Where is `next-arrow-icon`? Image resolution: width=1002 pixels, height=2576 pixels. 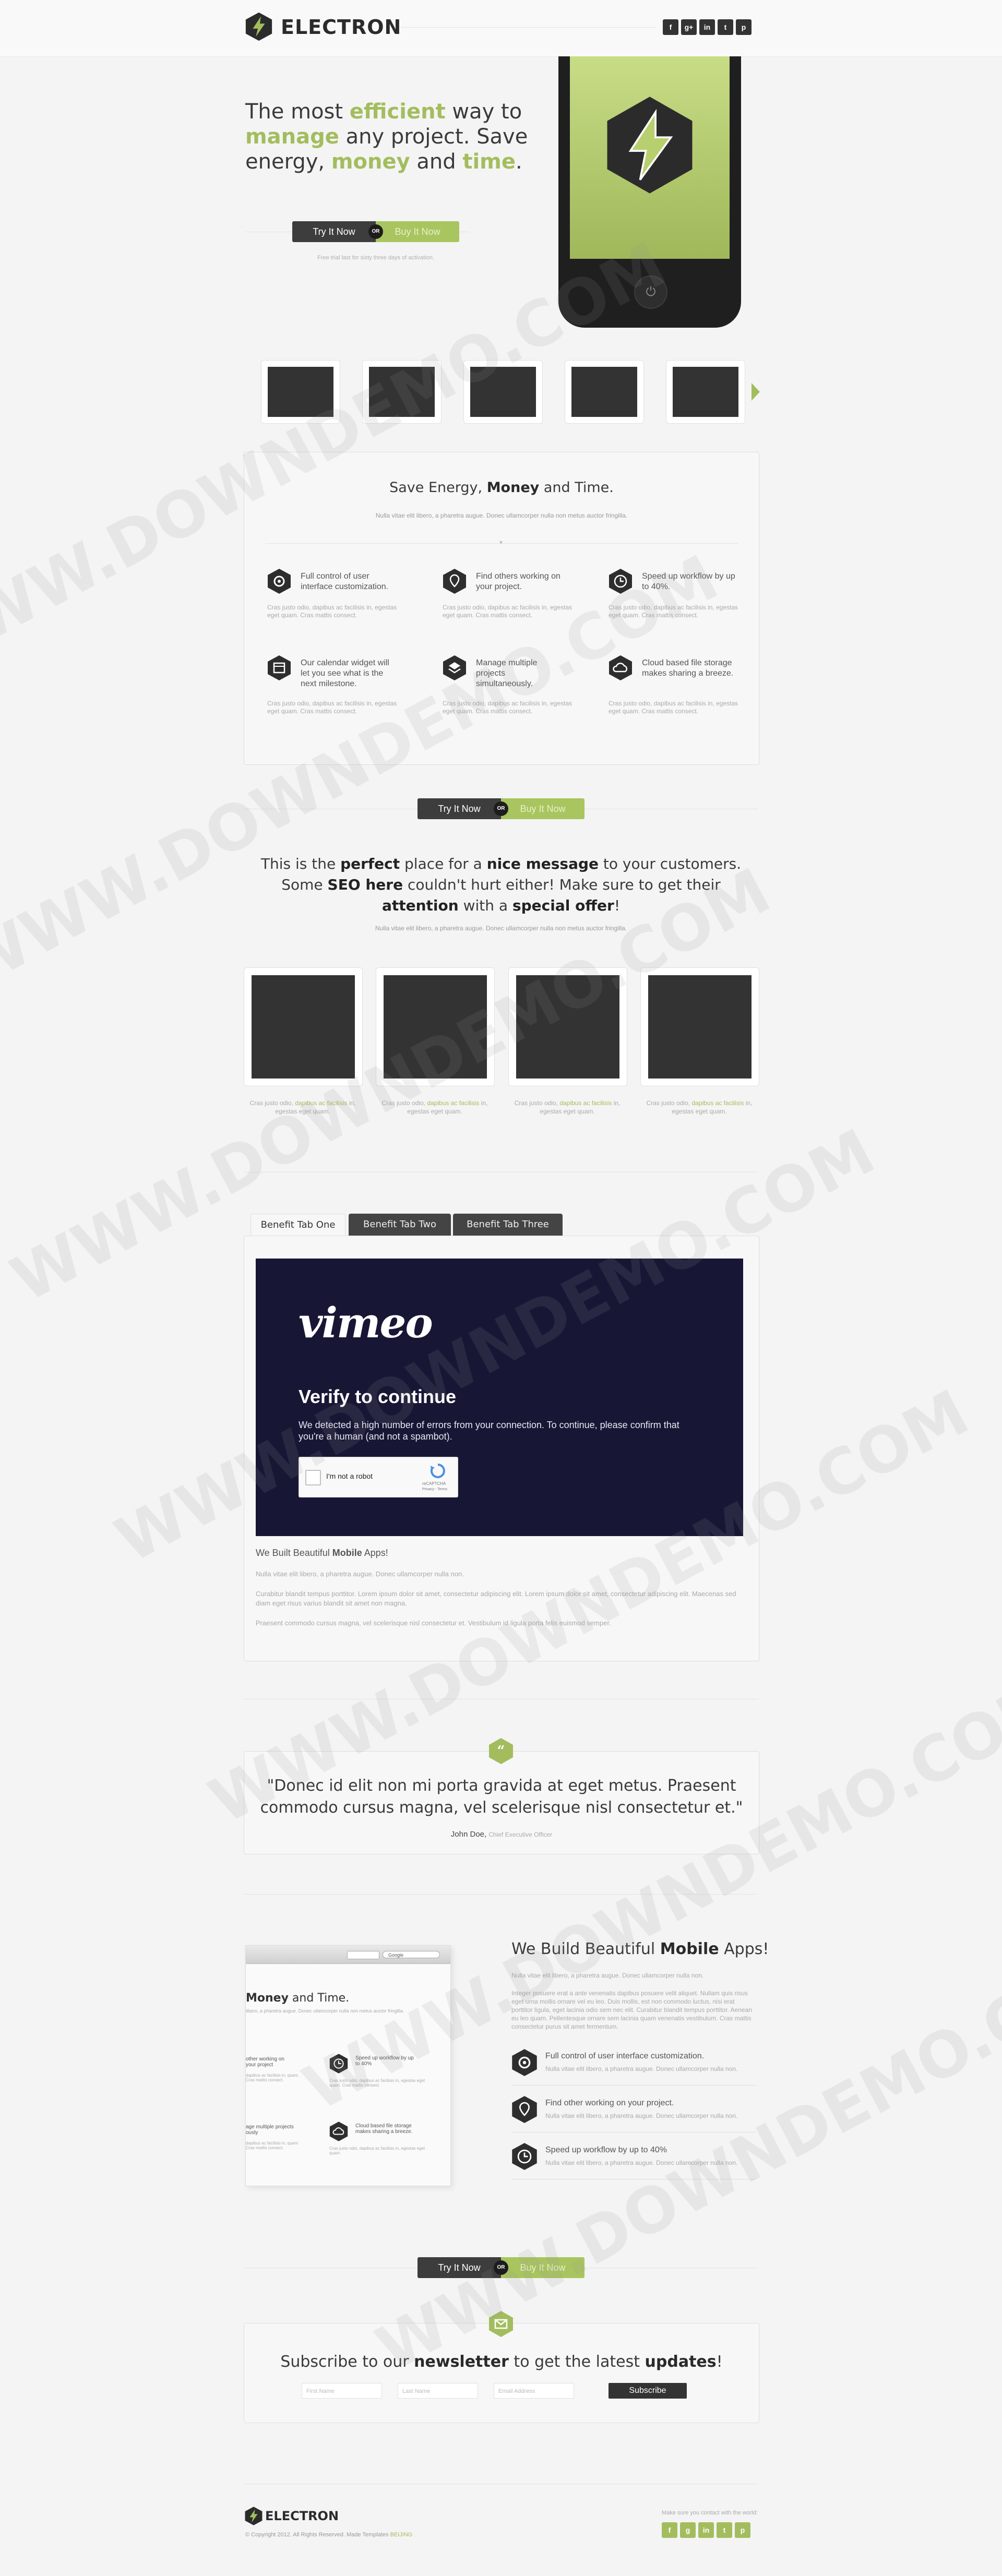
next-arrow-icon is located at coordinates (756, 392).